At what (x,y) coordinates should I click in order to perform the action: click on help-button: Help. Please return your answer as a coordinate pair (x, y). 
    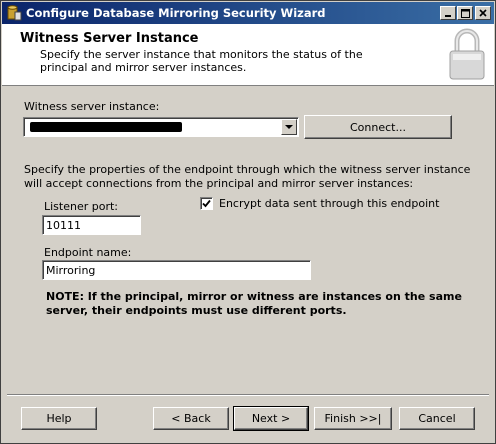
    Looking at the image, I should click on (59, 418).